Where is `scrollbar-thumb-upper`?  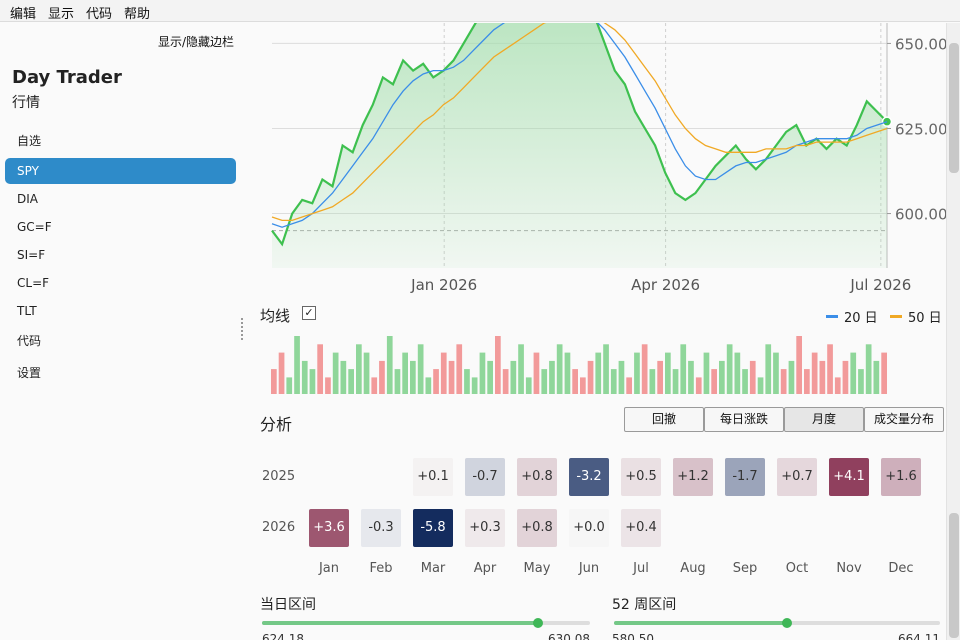
scrollbar-thumb-upper is located at coordinates (954, 108).